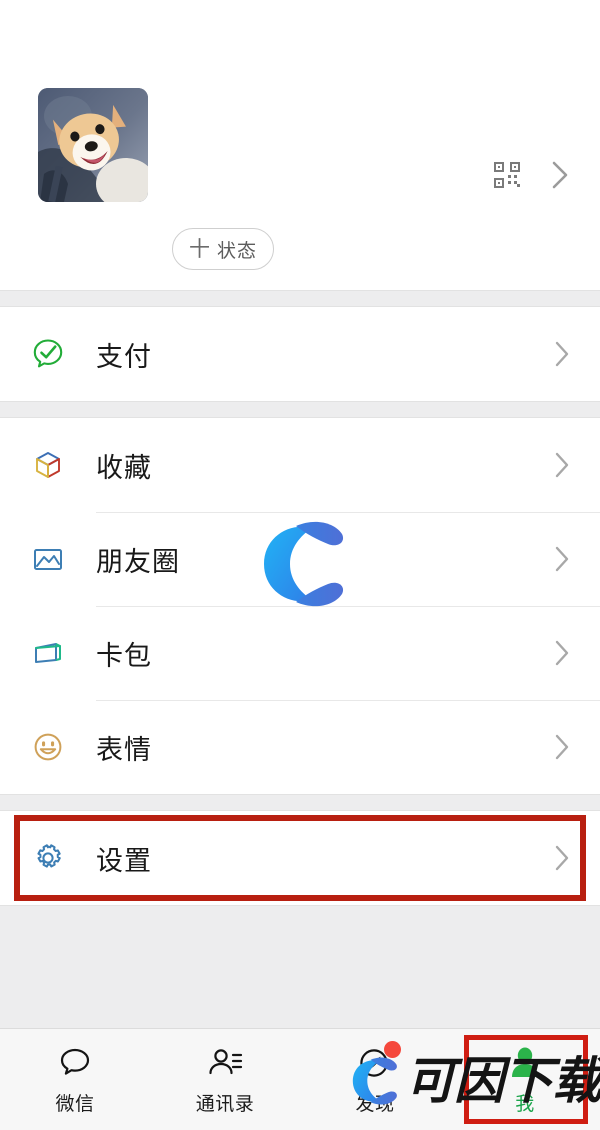  Describe the element at coordinates (124, 356) in the screenshot. I see `menu-item-label: 支付` at that location.